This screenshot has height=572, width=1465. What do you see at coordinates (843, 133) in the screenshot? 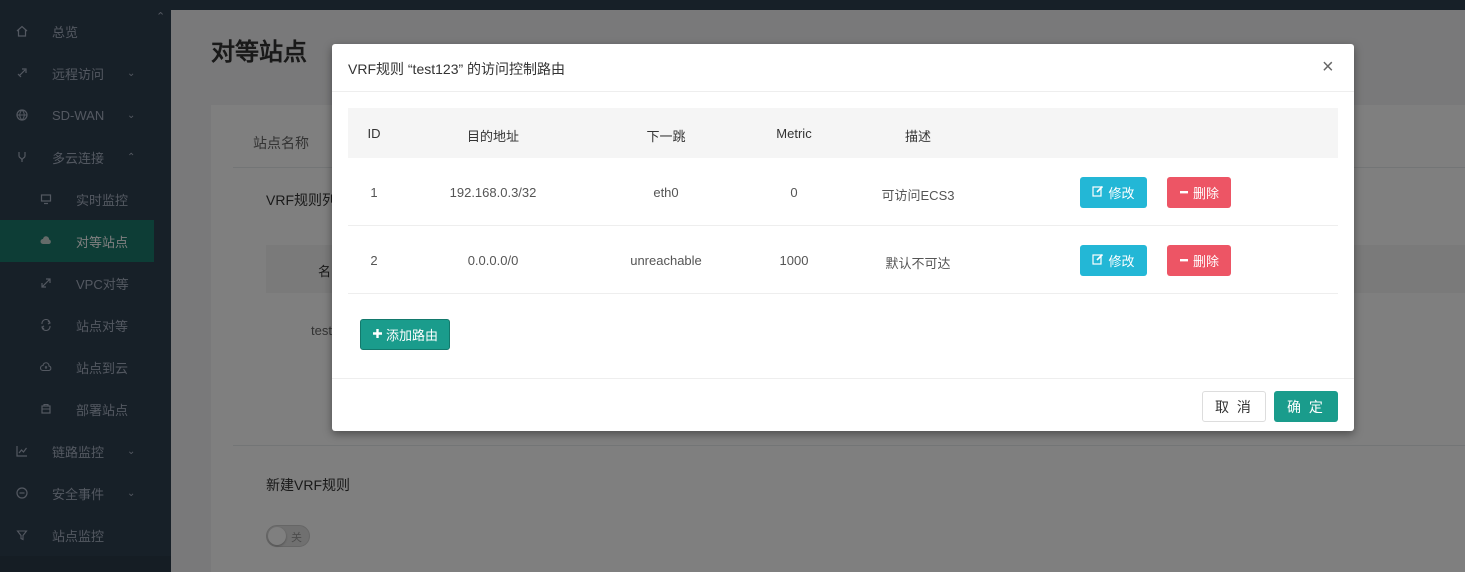
I see `route-table-header: ID 目的地址 下一跳 Metric 描述` at bounding box center [843, 133].